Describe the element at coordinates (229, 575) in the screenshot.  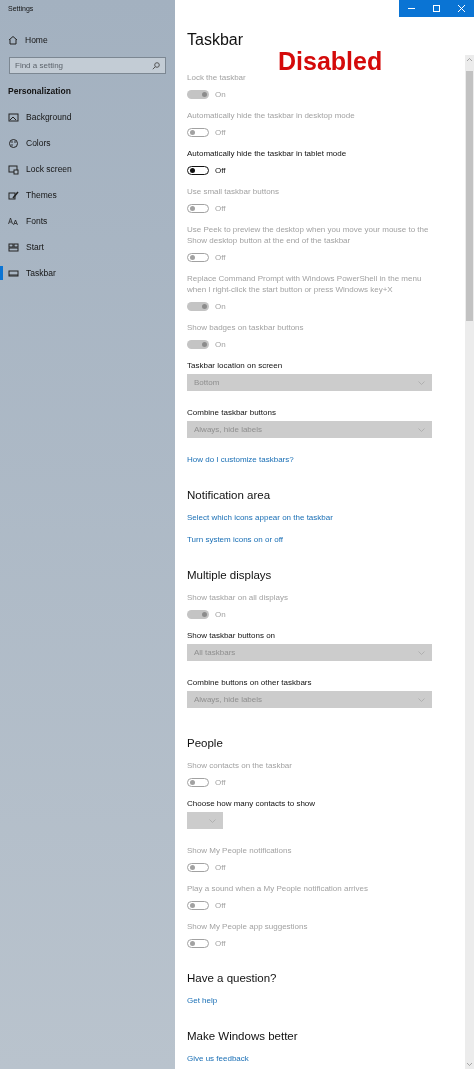
I see `section-heading: Multiple displays` at that location.